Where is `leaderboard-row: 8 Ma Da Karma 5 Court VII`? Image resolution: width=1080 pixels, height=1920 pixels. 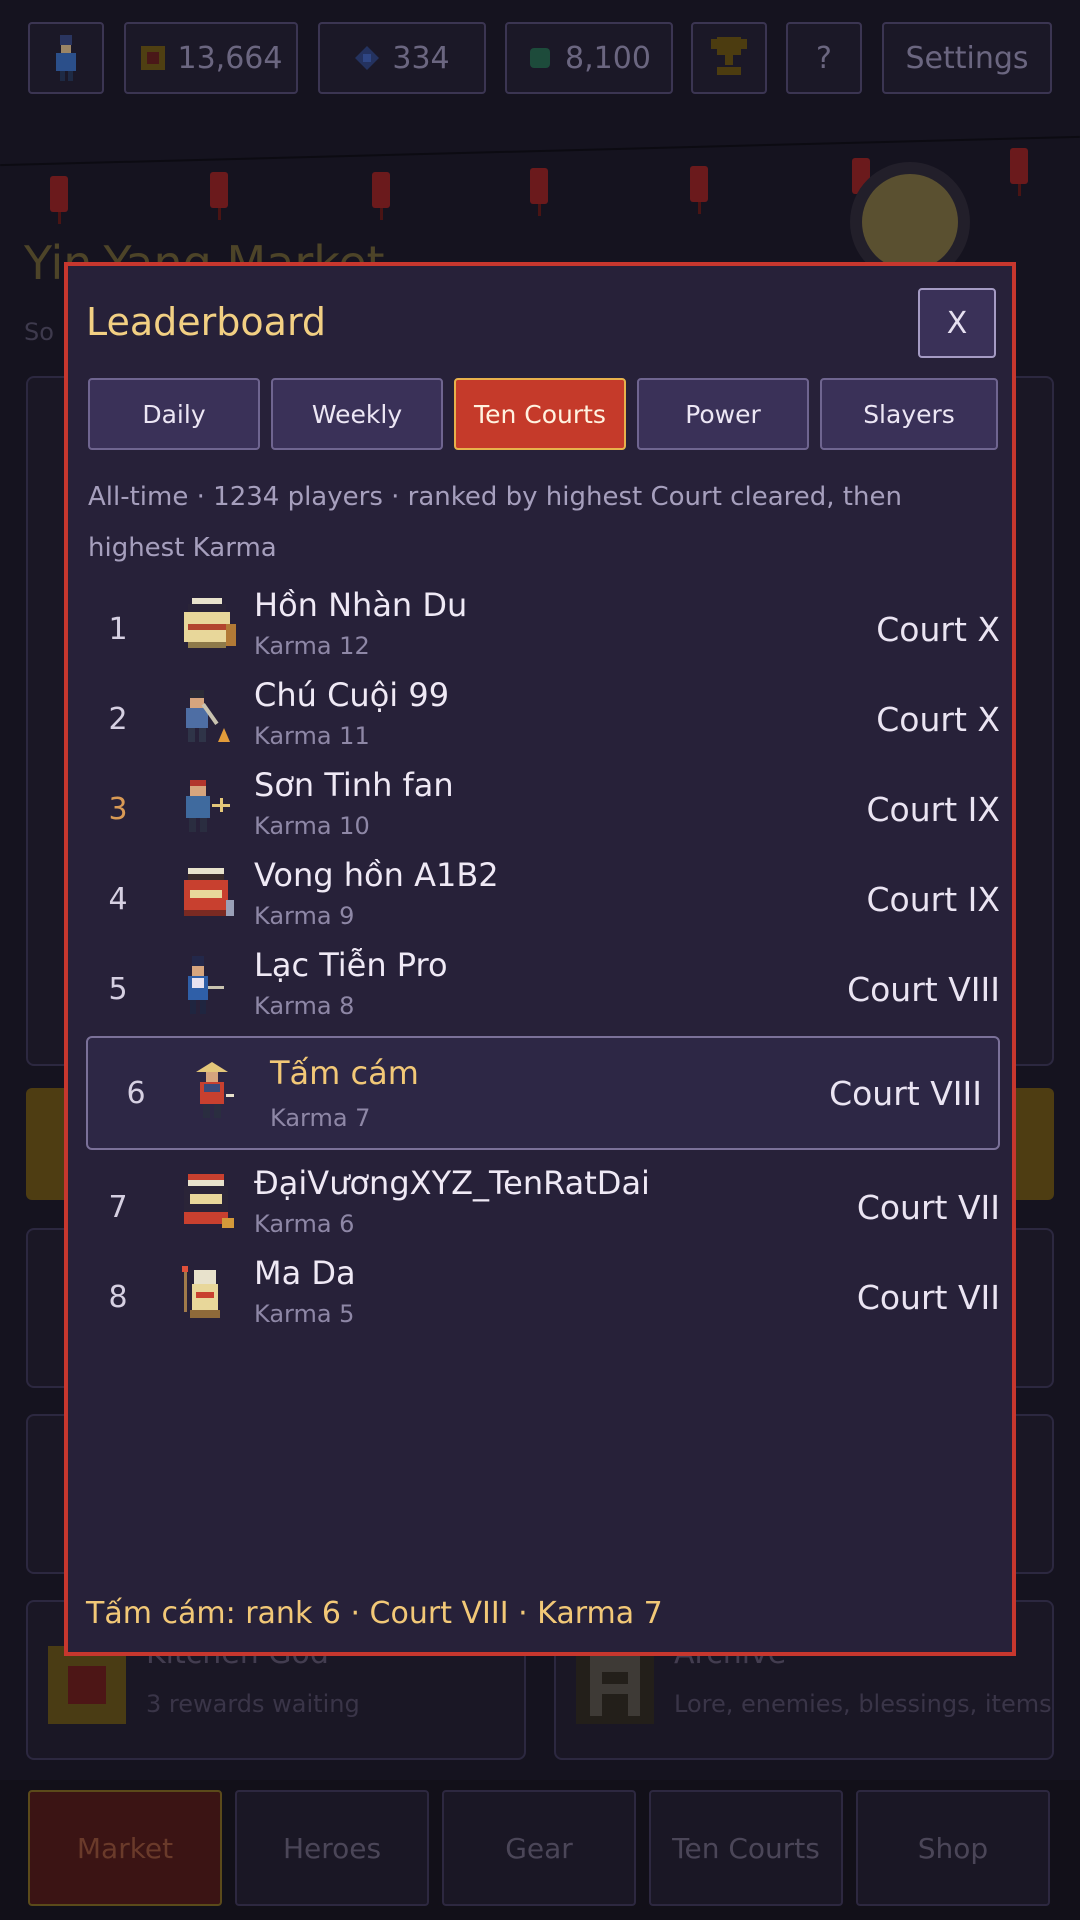
leaderboard-row: 8 Ma Da Karma 5 Court VII is located at coordinates (543, 1297).